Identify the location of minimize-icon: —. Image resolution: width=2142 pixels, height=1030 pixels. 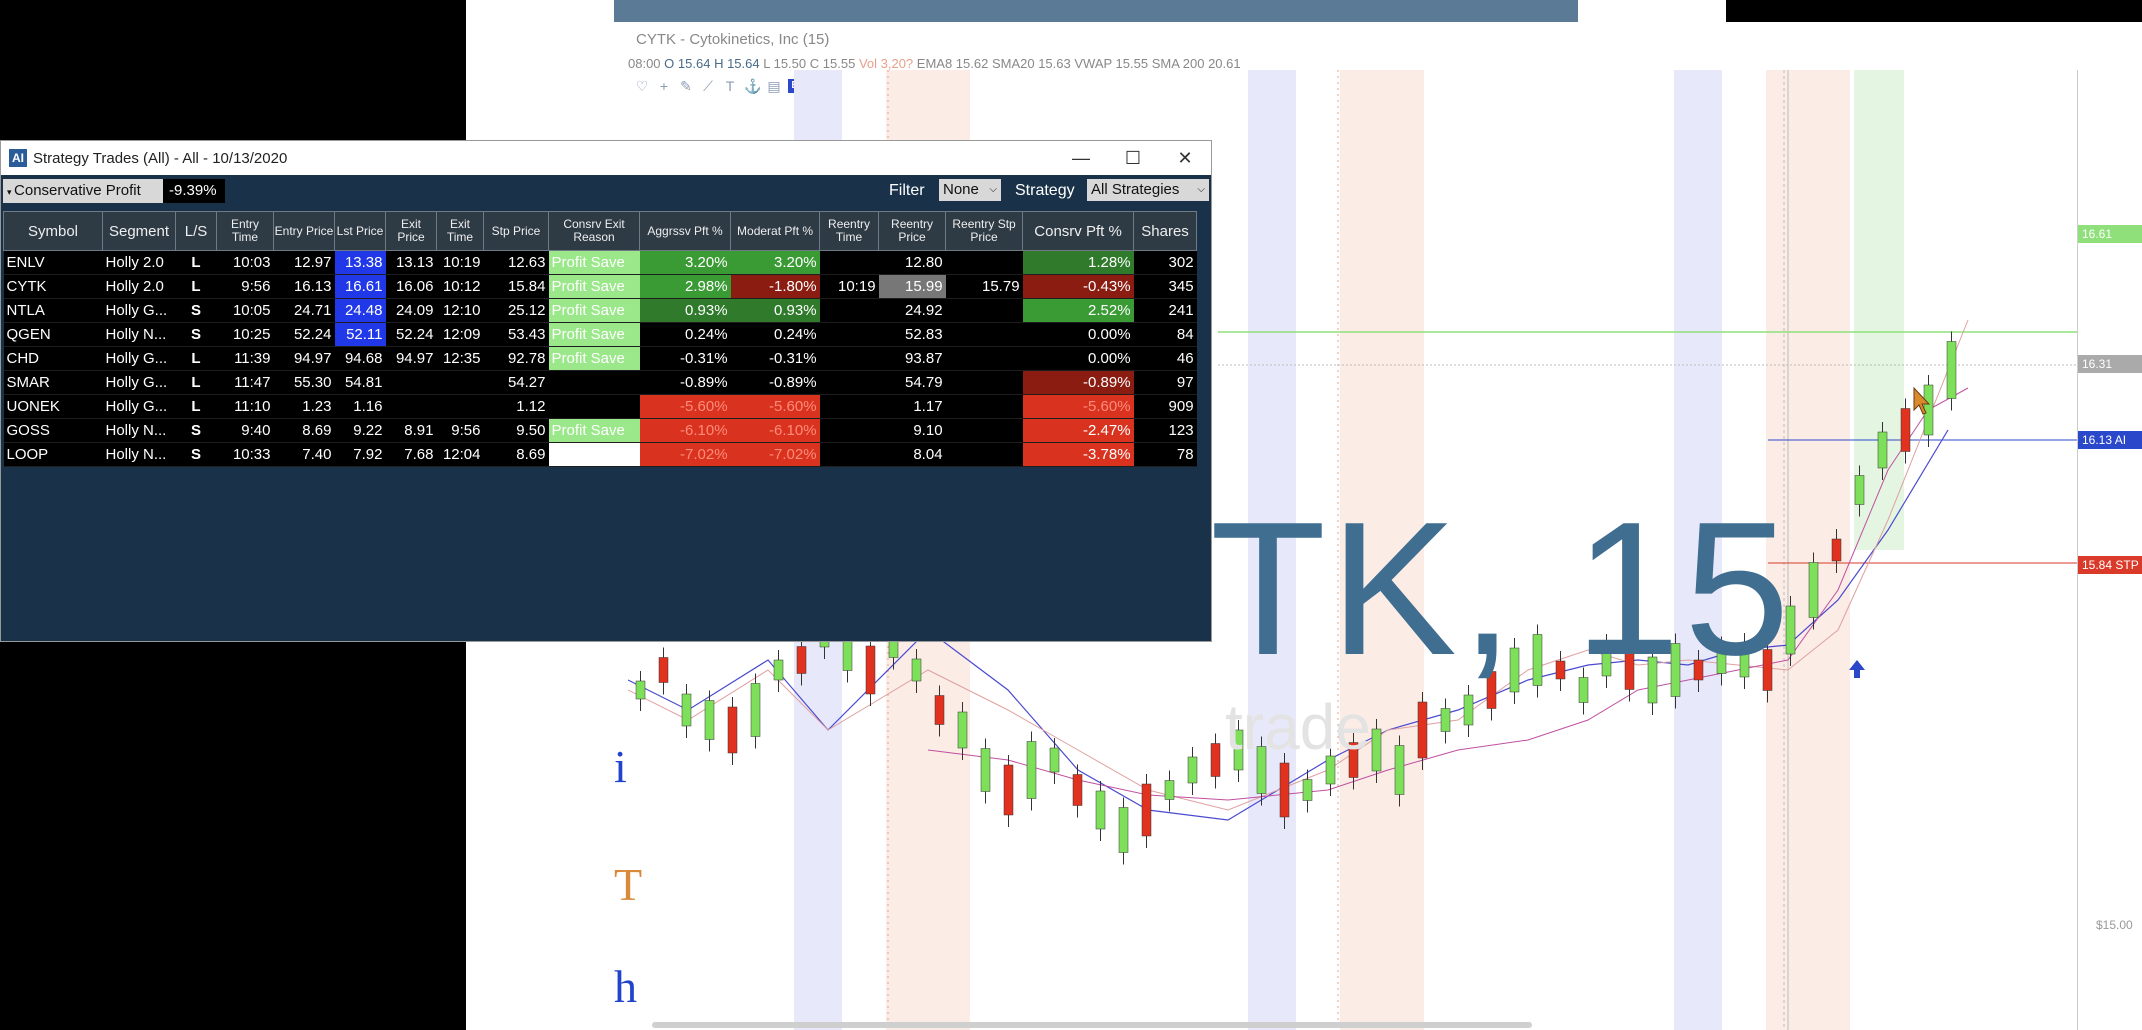
(1081, 158).